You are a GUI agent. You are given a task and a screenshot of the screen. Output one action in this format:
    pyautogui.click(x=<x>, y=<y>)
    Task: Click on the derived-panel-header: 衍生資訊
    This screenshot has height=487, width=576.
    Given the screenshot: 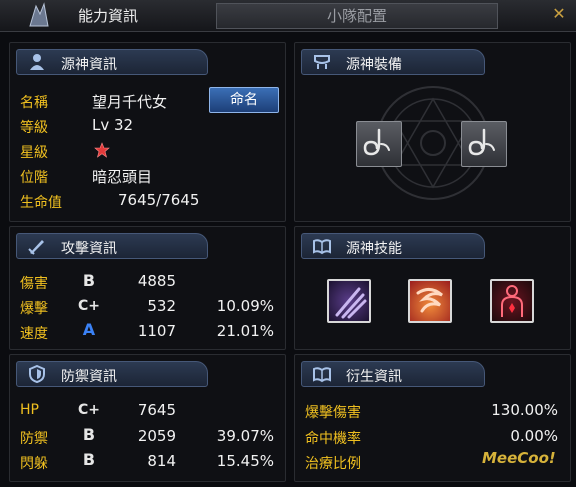 What is the action you would take?
    pyautogui.click(x=393, y=374)
    